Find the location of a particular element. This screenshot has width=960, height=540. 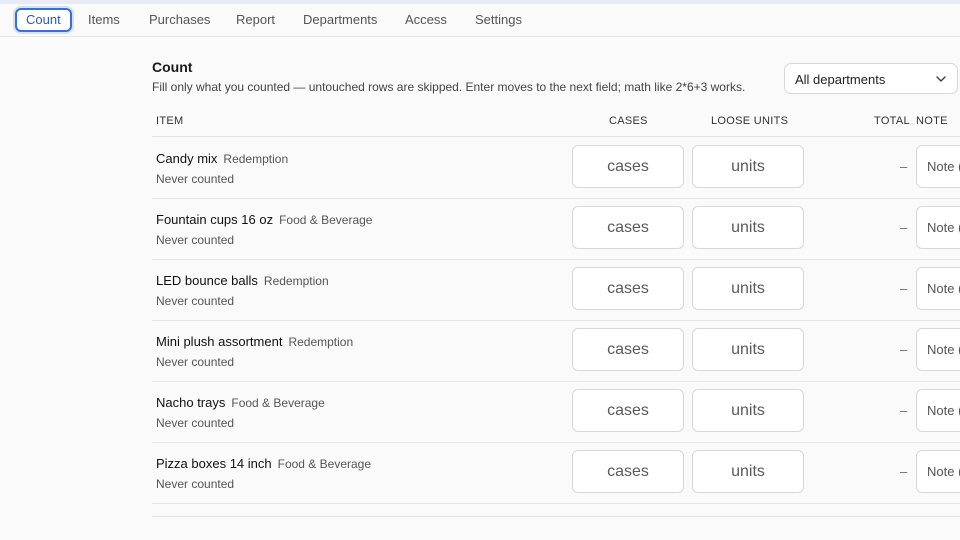

item-name: Pizza boxes 14 inch Food & Beverage is located at coordinates (263, 463).